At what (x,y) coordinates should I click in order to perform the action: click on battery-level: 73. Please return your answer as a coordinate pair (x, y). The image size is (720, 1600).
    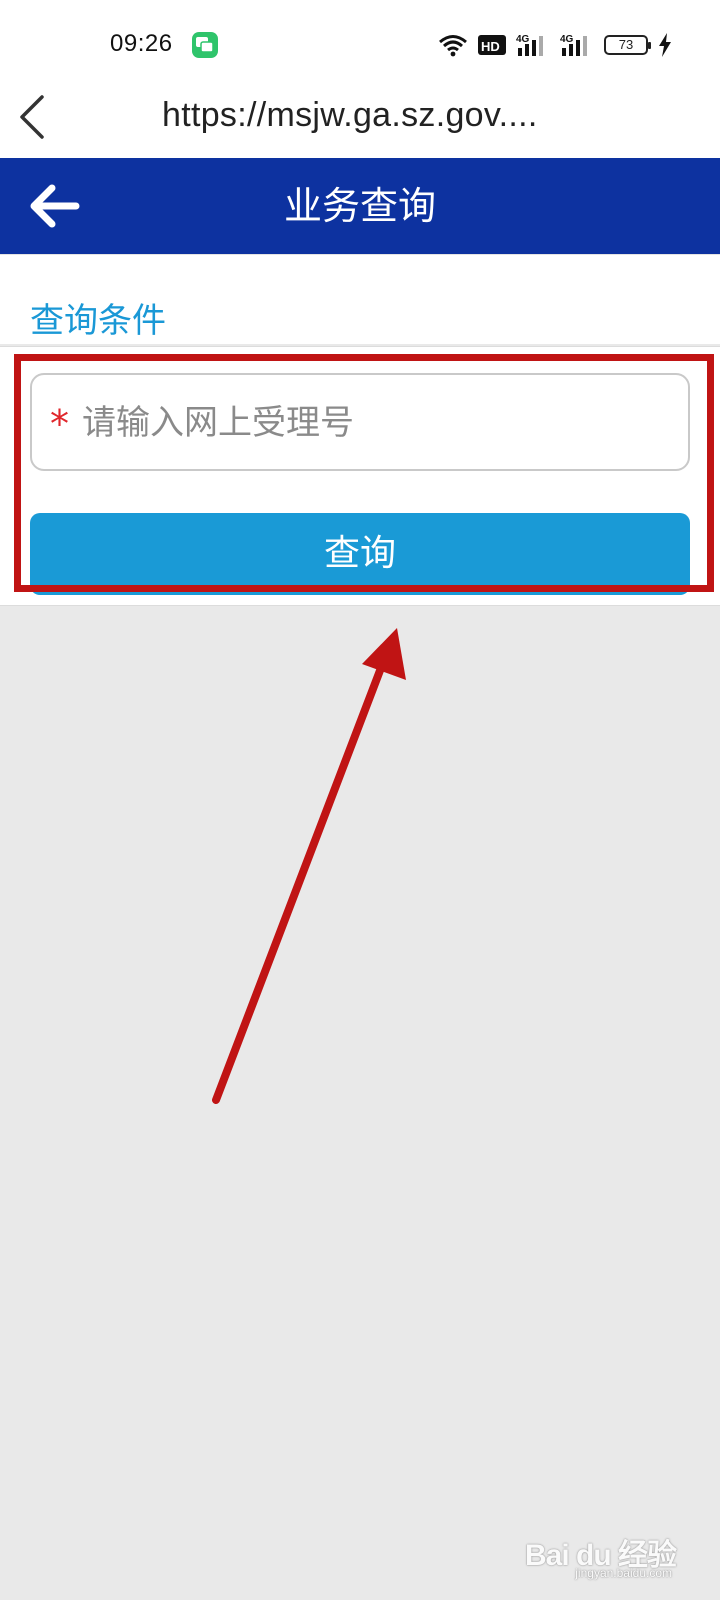
    Looking at the image, I should click on (626, 44).